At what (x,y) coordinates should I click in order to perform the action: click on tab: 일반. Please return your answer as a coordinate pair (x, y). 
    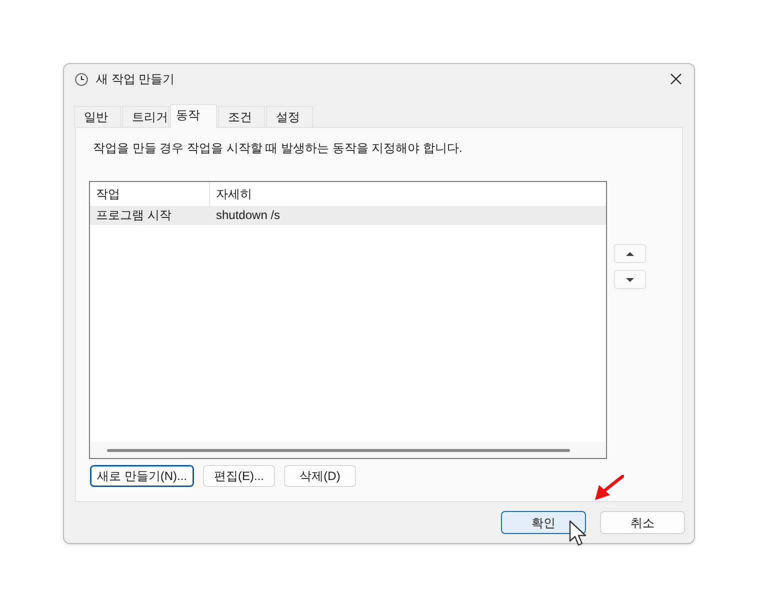
    Looking at the image, I should click on (97, 116).